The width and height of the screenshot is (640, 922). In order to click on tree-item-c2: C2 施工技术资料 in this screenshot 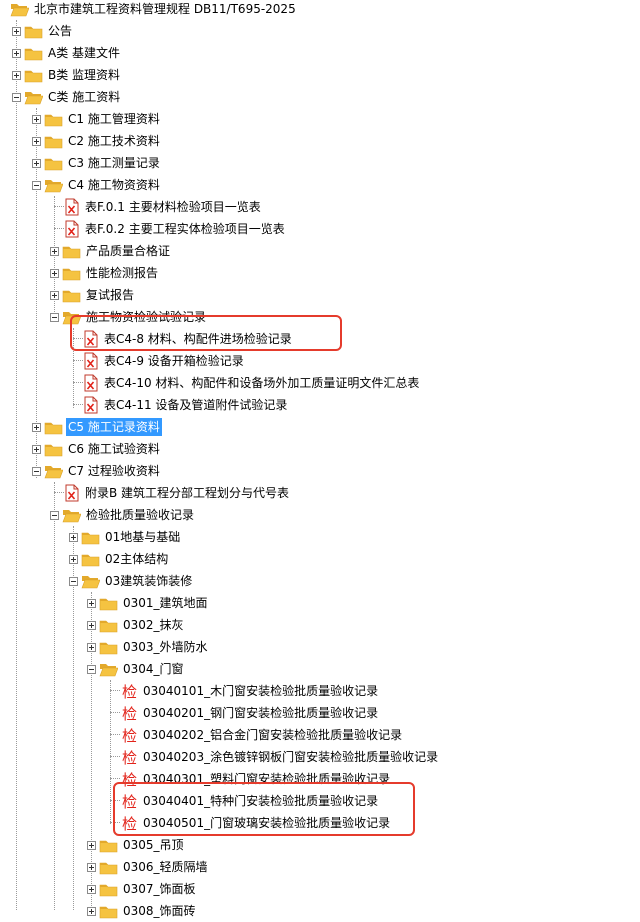, I will do `click(97, 141)`.